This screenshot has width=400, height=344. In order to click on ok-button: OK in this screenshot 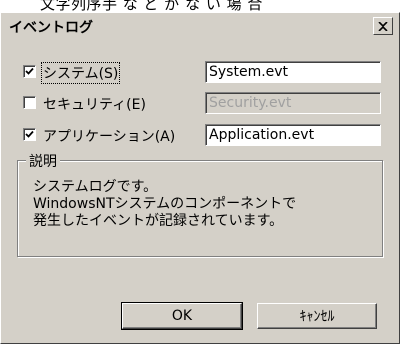, I will do `click(182, 316)`.